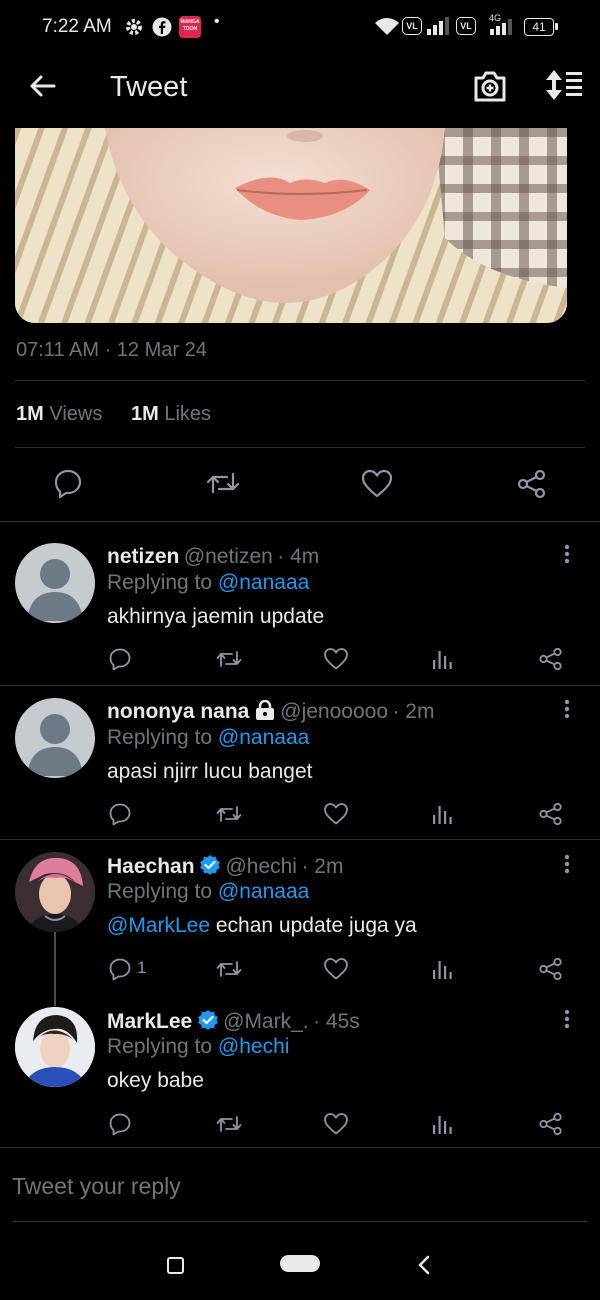 This screenshot has height=1300, width=600. I want to click on user-handle: @netizen, so click(228, 556).